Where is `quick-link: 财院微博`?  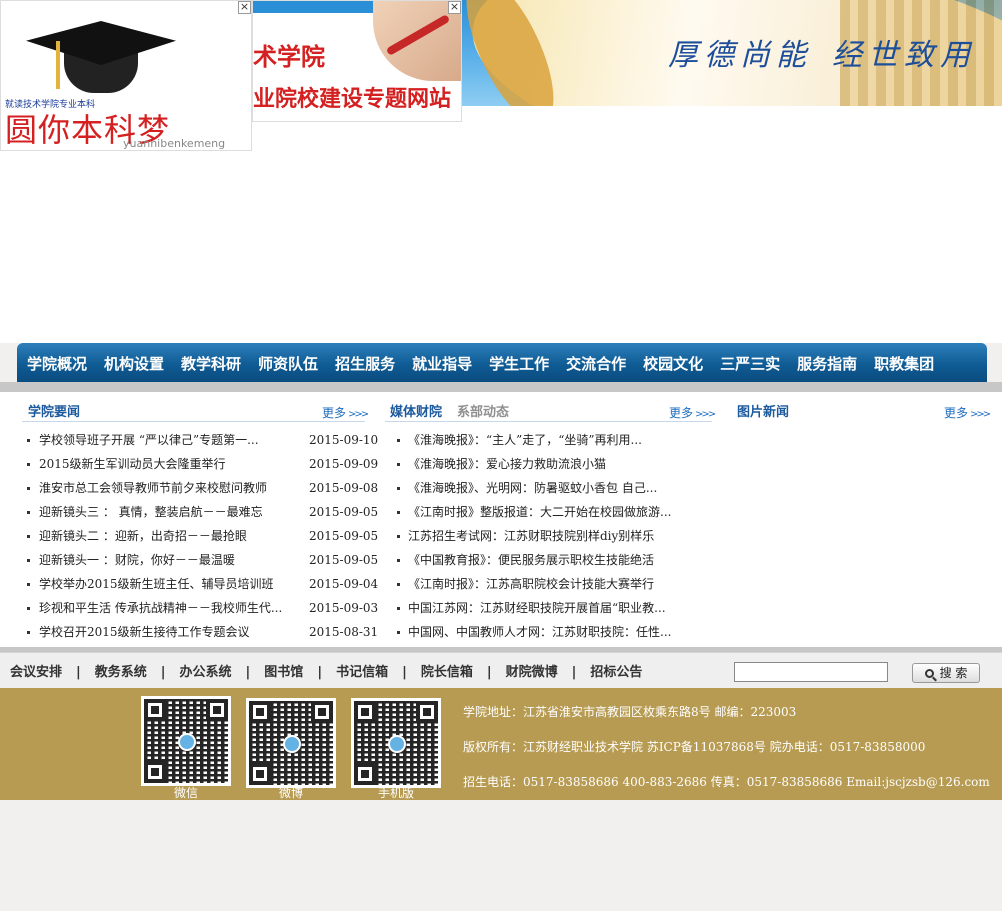 quick-link: 财院微博 is located at coordinates (532, 672).